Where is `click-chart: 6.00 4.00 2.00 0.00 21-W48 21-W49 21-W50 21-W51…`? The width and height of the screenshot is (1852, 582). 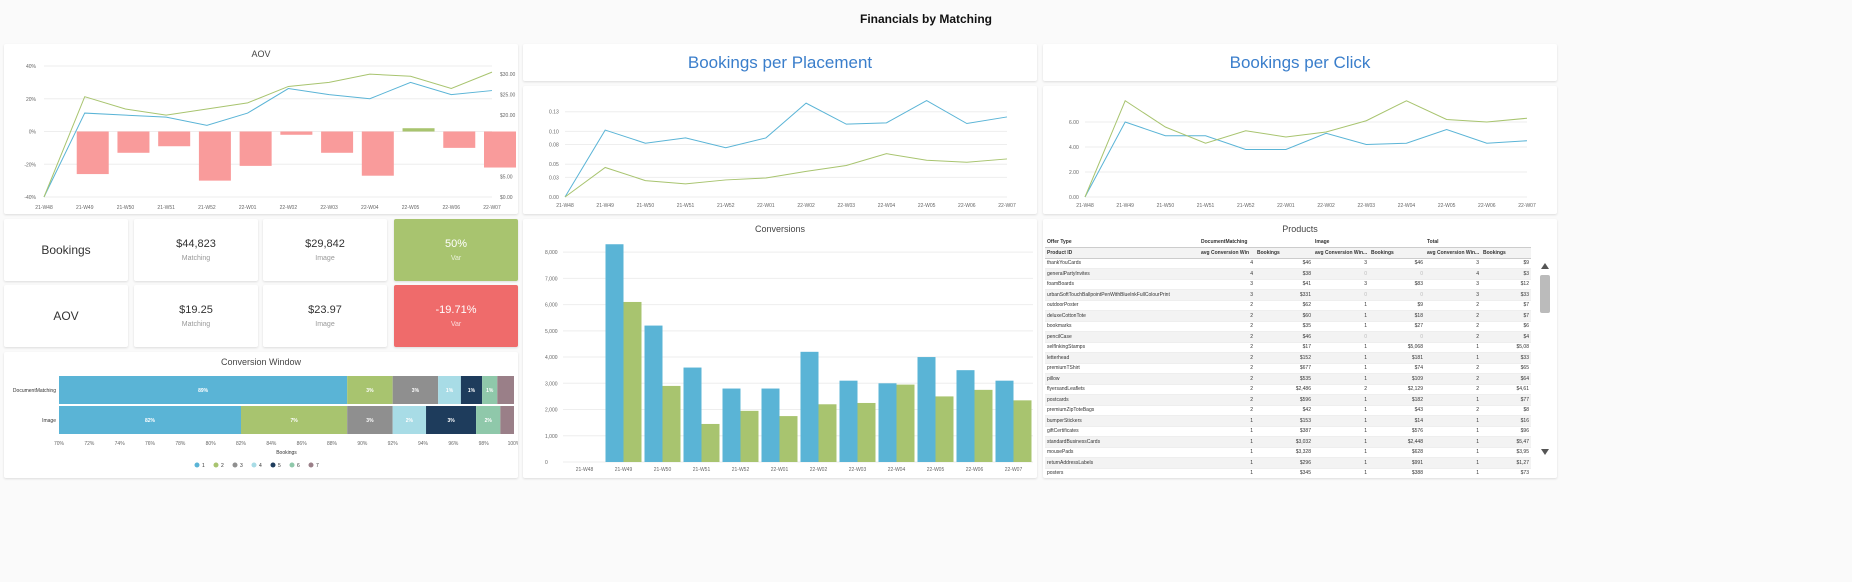
click-chart: 6.00 4.00 2.00 0.00 21-W48 21-W49 21-W50 21-W51… is located at coordinates (1302, 154).